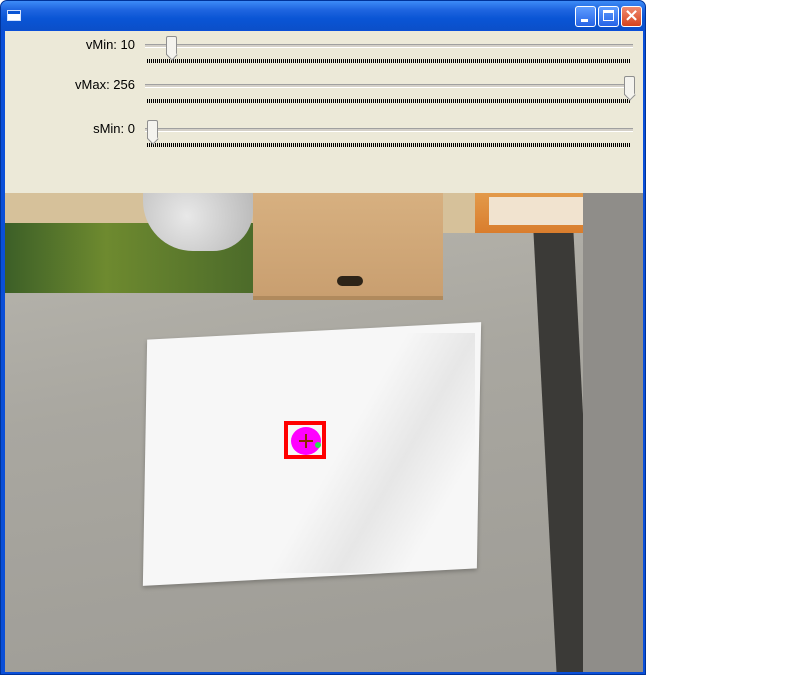 The width and height of the screenshot is (799, 675). I want to click on trackbar-track-vmin, so click(389, 46).